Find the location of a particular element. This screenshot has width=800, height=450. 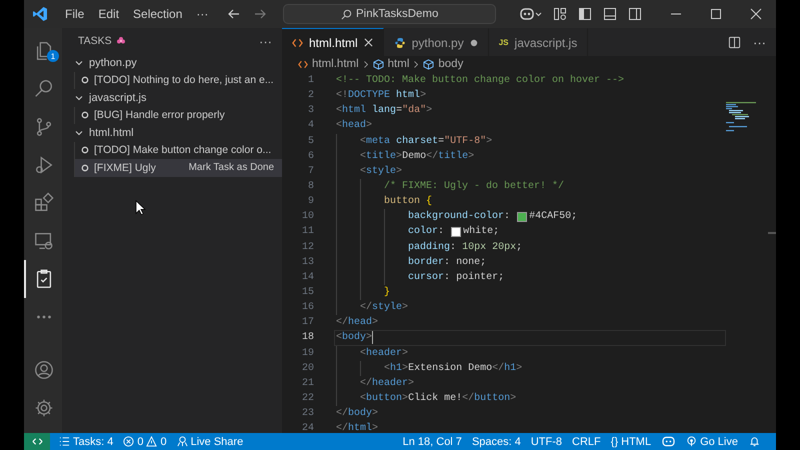

line-number: 23 is located at coordinates (307, 414).